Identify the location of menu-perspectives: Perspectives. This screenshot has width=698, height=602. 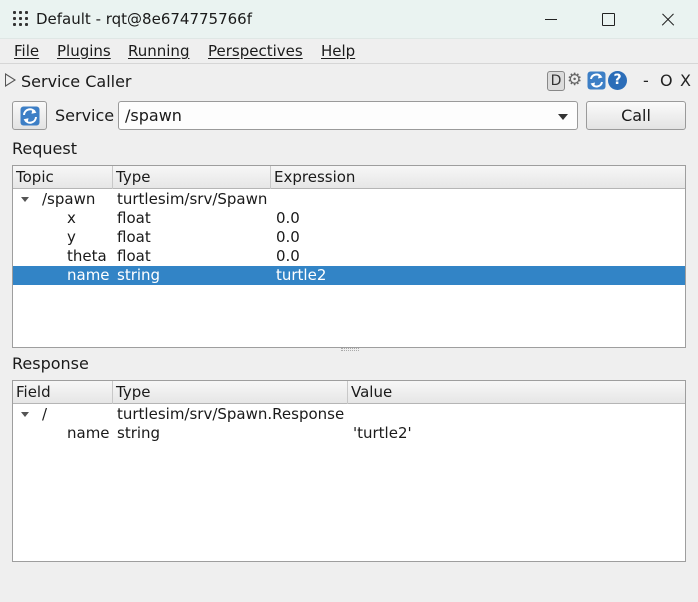
(255, 51).